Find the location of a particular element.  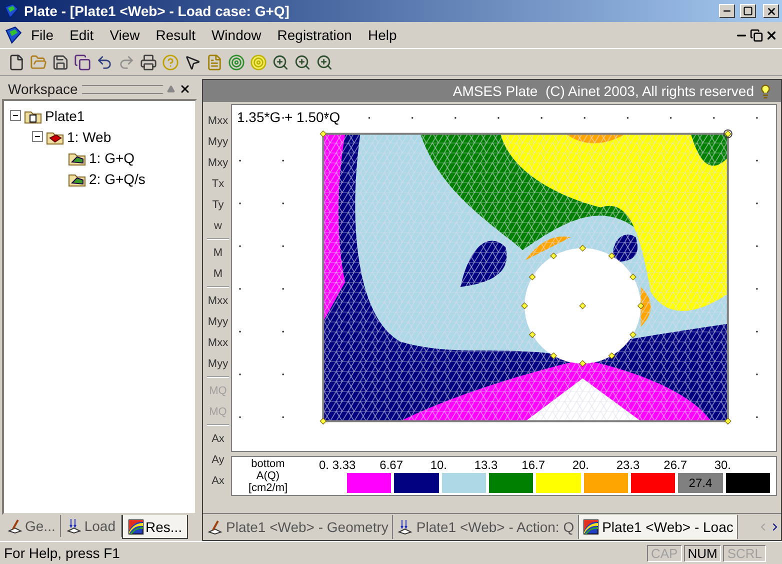

new-file-icon is located at coordinates (16, 62).